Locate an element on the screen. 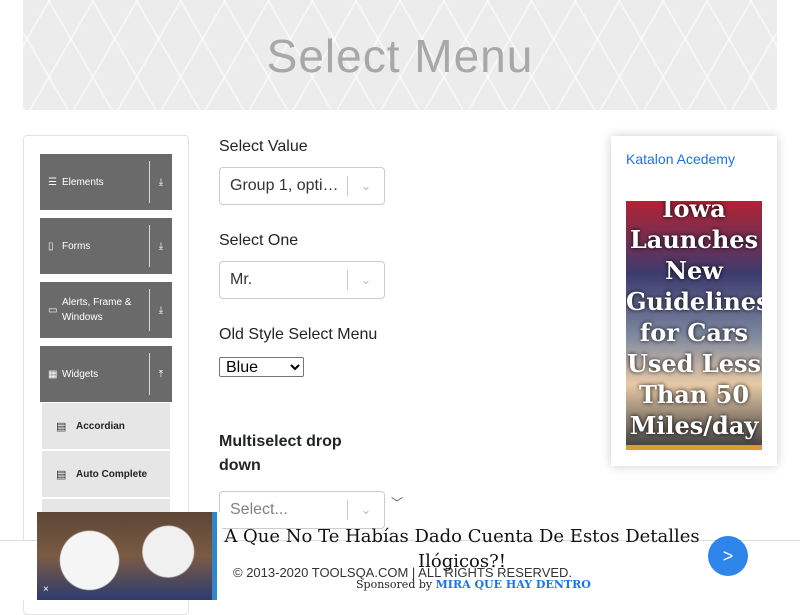 The image size is (800, 615). select-one-dropdown: Mr. ⌄ is located at coordinates (302, 280).